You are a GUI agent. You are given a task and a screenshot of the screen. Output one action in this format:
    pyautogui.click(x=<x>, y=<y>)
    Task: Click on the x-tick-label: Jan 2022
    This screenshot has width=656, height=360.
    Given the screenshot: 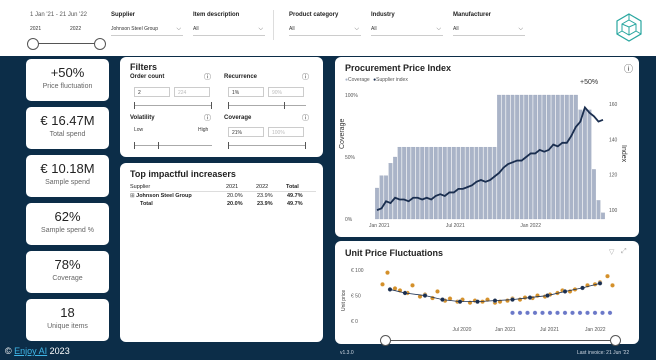 What is the action you would take?
    pyautogui.click(x=595, y=330)
    